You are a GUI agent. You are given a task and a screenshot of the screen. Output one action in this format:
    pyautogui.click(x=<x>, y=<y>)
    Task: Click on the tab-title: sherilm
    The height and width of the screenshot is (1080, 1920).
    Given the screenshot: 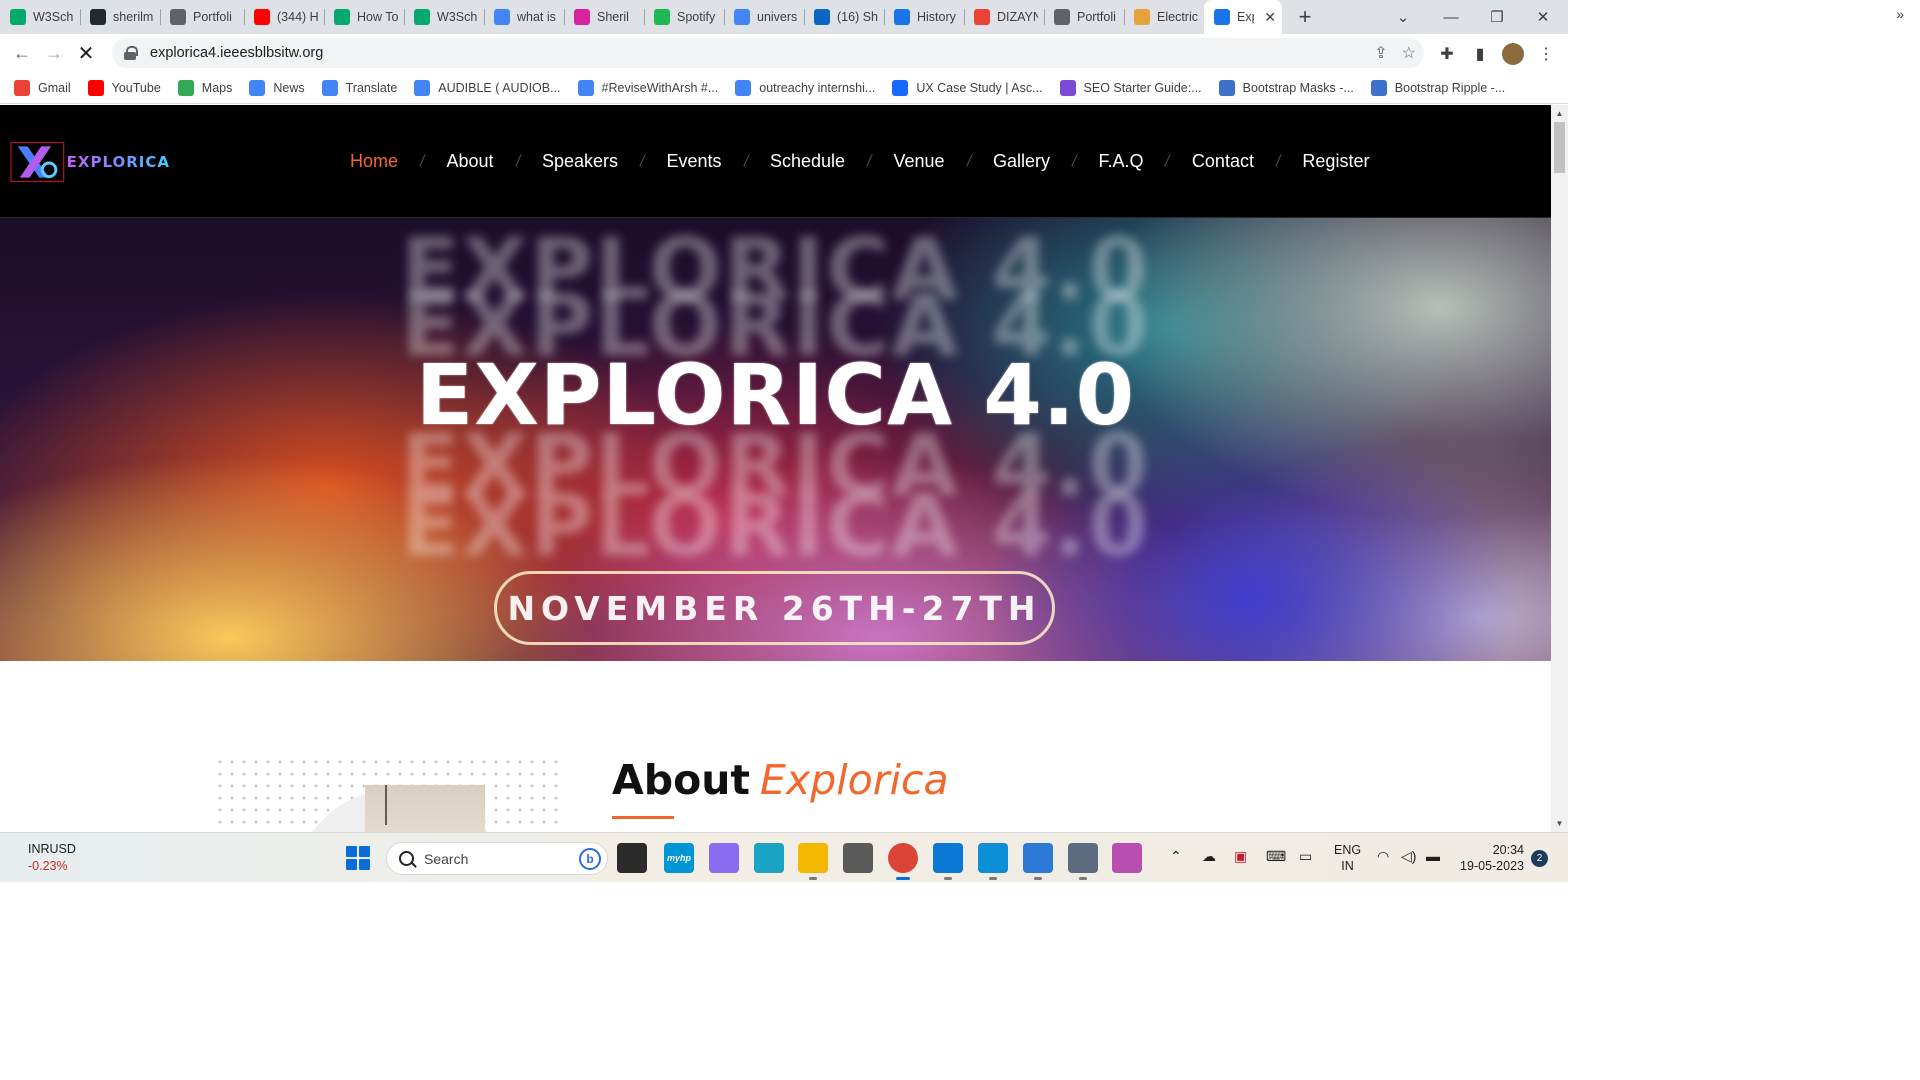 What is the action you would take?
    pyautogui.click(x=133, y=17)
    